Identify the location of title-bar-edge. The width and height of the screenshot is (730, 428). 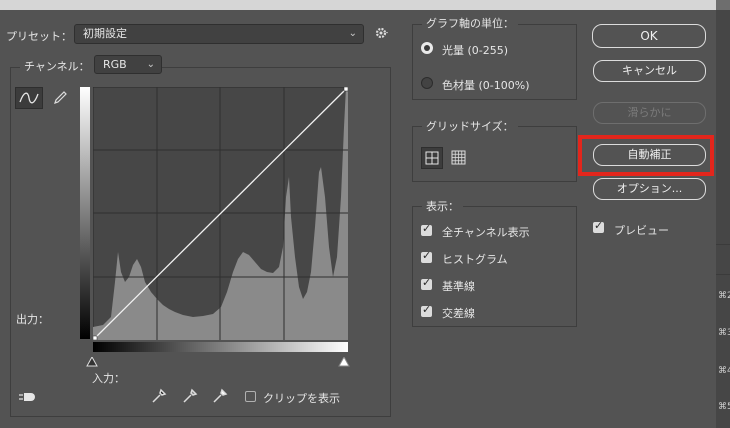
(723, 5).